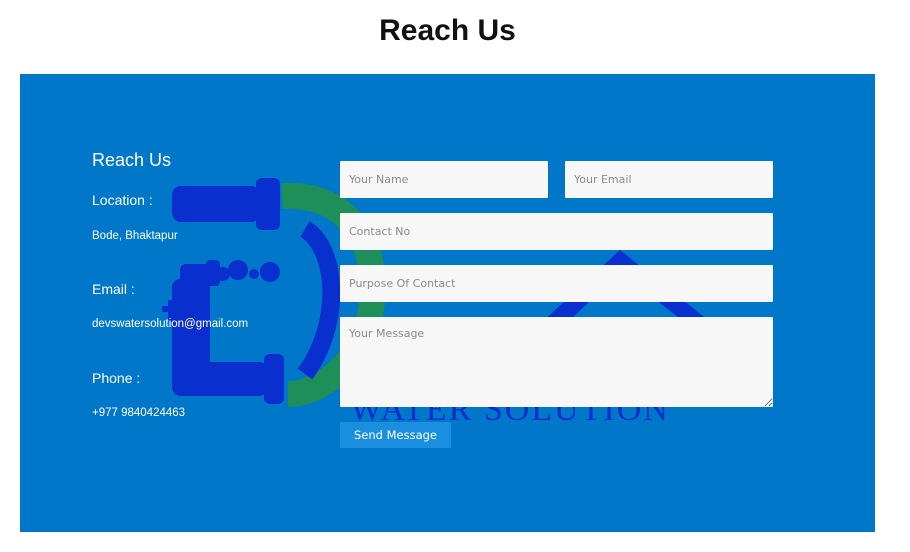 Image resolution: width=910 pixels, height=552 pixels. What do you see at coordinates (116, 378) in the screenshot?
I see `phone-label: Phone :` at bounding box center [116, 378].